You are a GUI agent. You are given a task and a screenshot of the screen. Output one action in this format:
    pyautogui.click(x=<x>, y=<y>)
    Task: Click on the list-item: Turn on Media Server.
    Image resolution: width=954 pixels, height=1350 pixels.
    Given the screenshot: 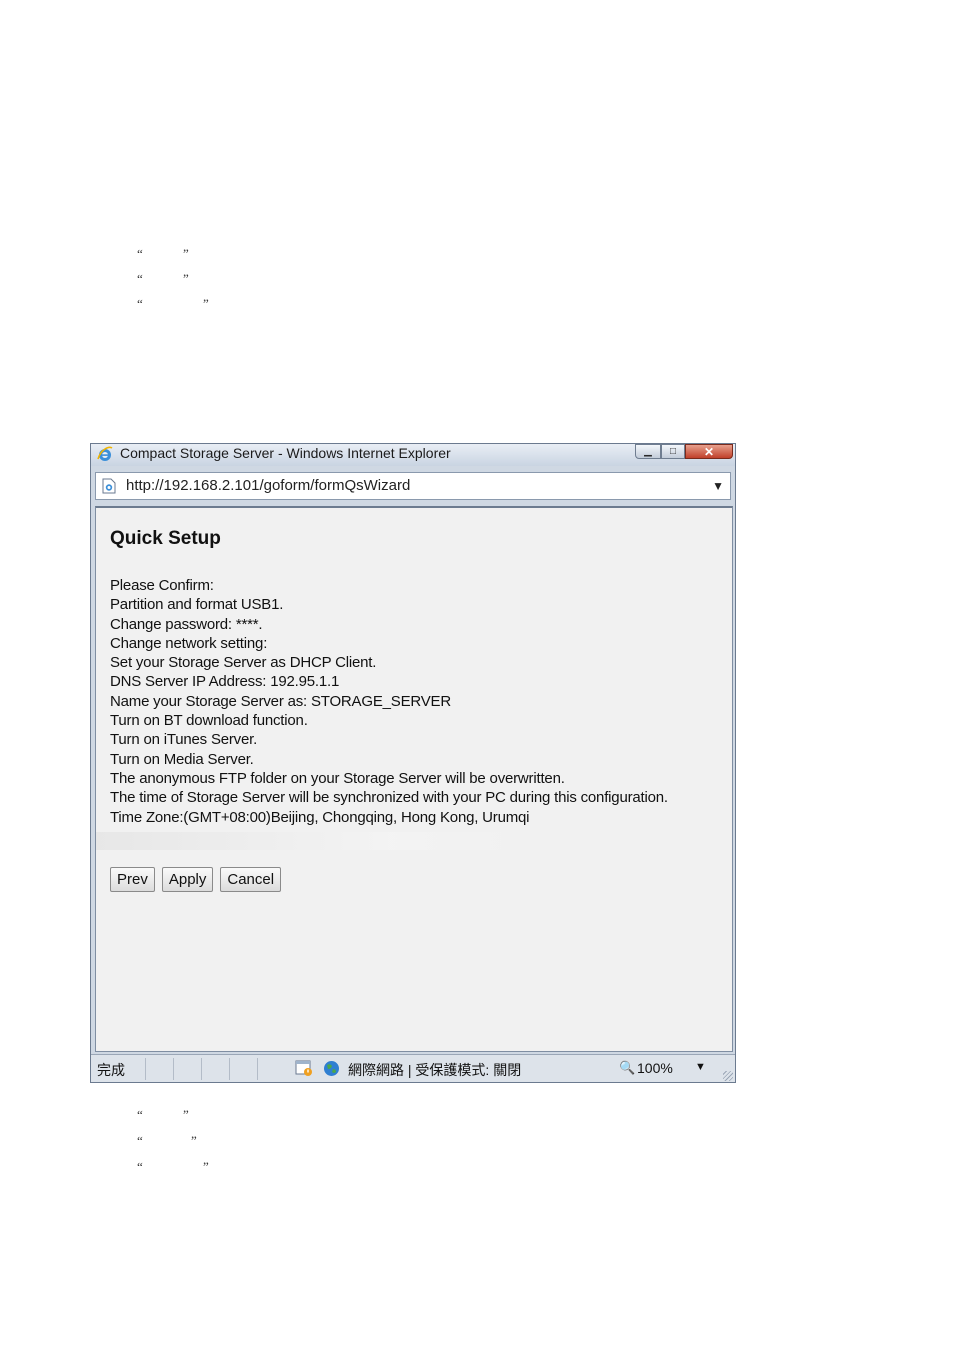 What is the action you would take?
    pyautogui.click(x=182, y=759)
    